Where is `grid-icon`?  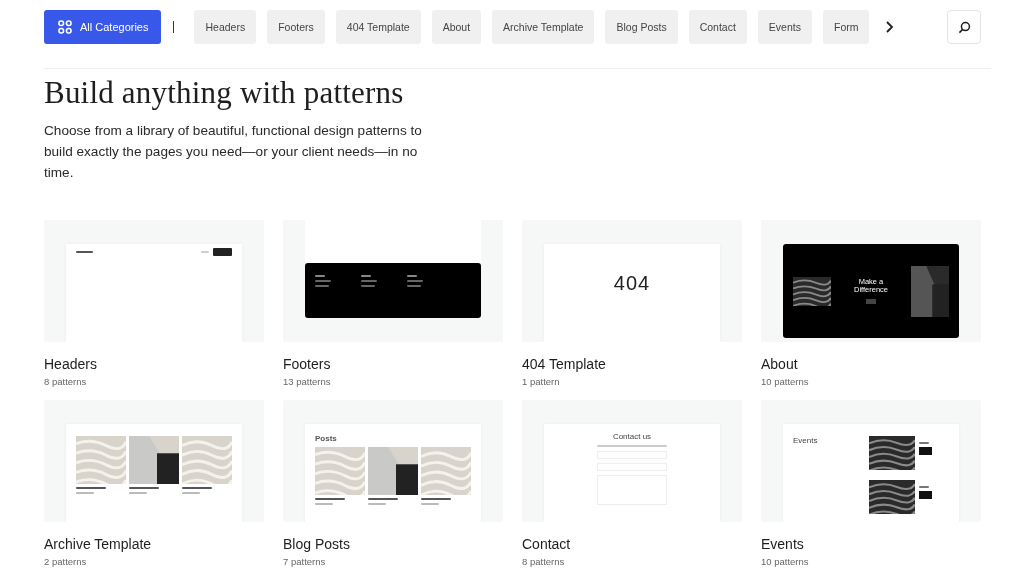 grid-icon is located at coordinates (65, 27).